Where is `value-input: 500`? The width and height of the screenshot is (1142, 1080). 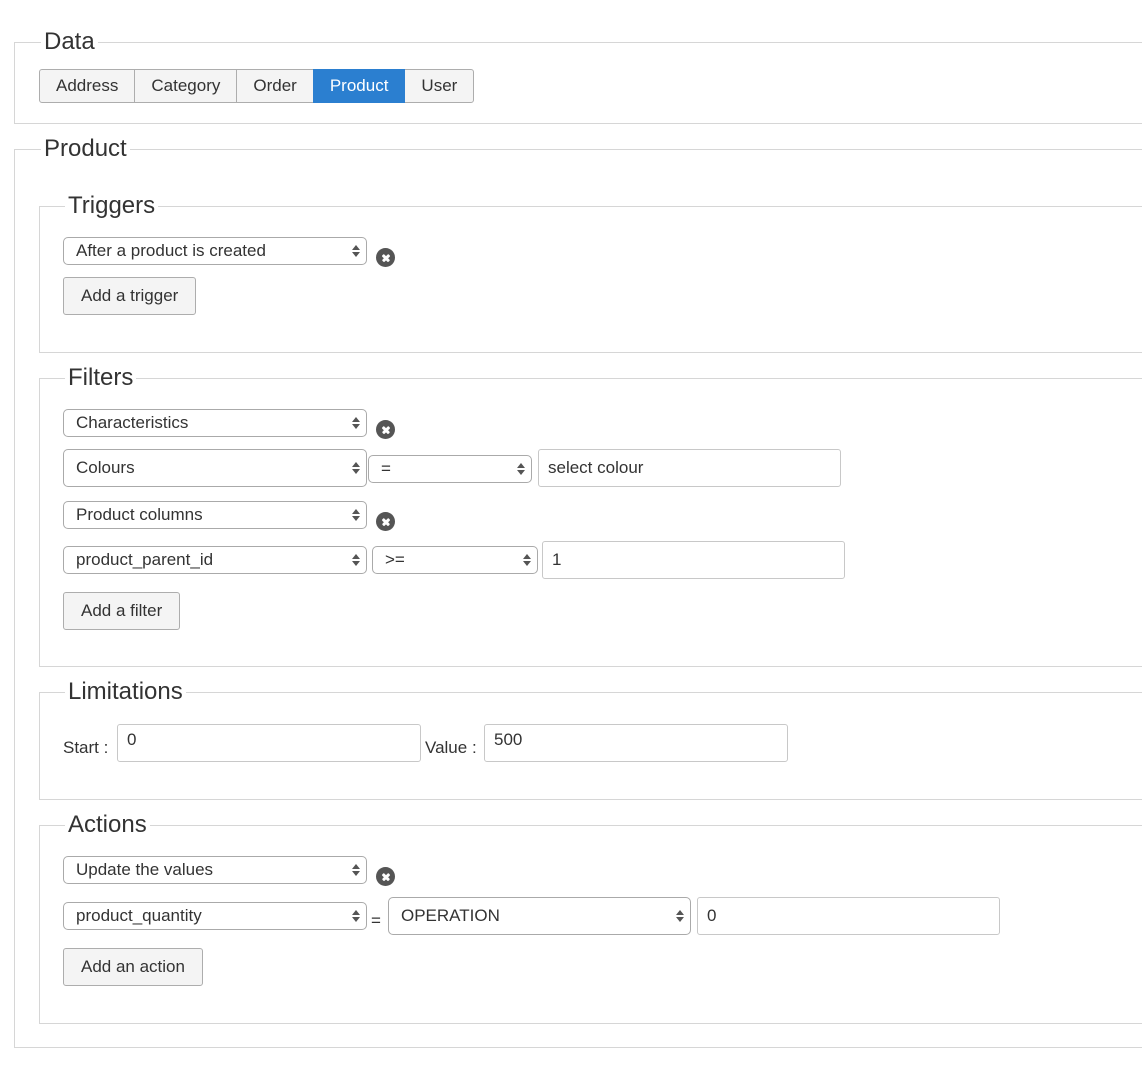
value-input: 500 is located at coordinates (636, 743).